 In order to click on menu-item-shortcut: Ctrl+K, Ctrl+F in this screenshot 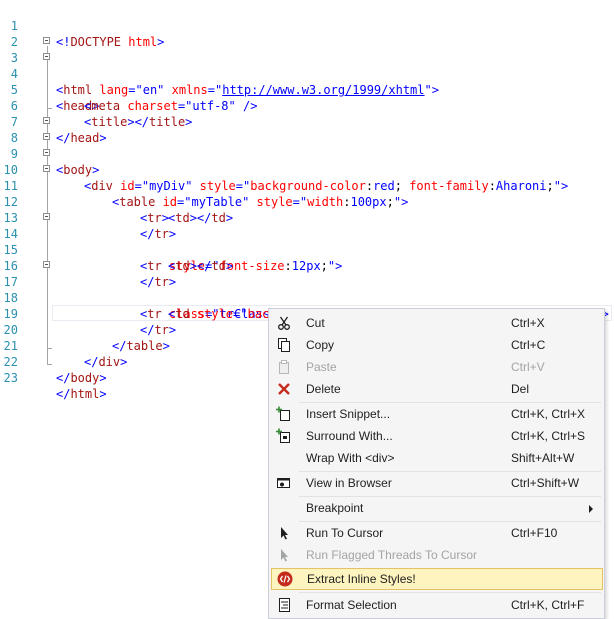, I will do `click(548, 605)`.